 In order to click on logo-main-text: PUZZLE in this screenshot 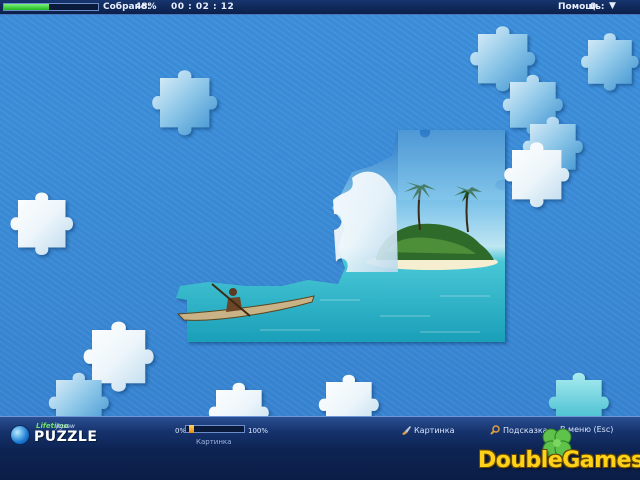, I will do `click(66, 437)`.